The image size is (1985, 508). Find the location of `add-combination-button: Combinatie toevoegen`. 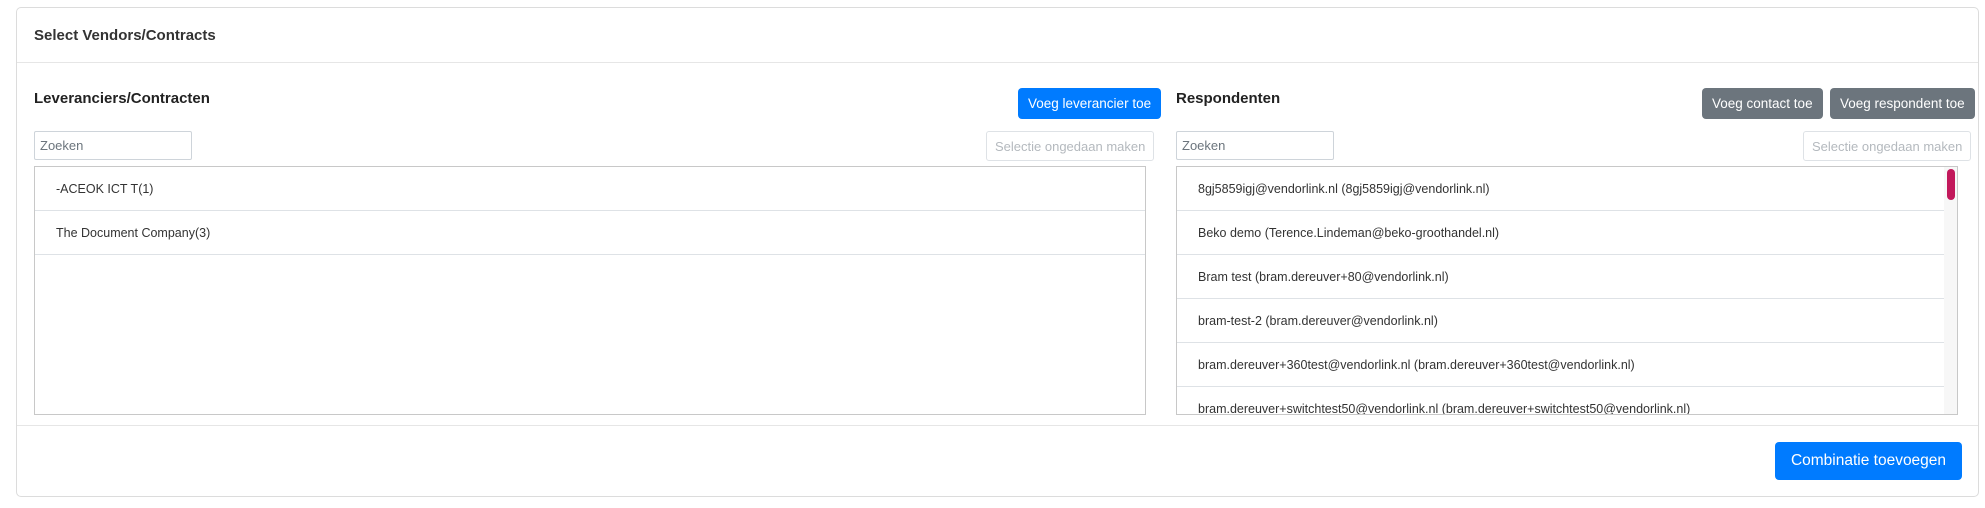

add-combination-button: Combinatie toevoegen is located at coordinates (1868, 461).